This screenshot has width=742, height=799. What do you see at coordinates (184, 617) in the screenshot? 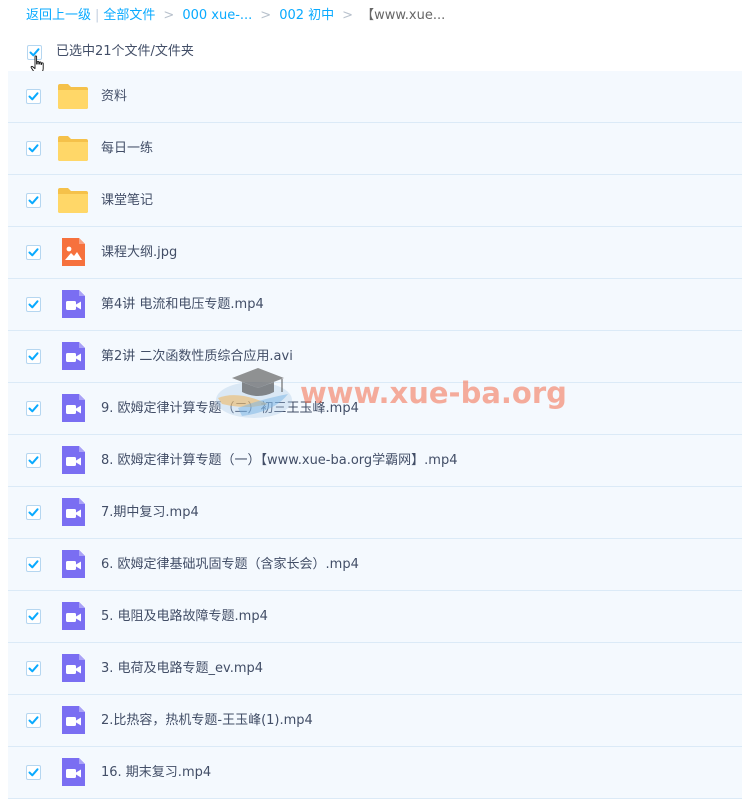
I see `file-name: 5. 电阻及电路故障专题.mp4` at bounding box center [184, 617].